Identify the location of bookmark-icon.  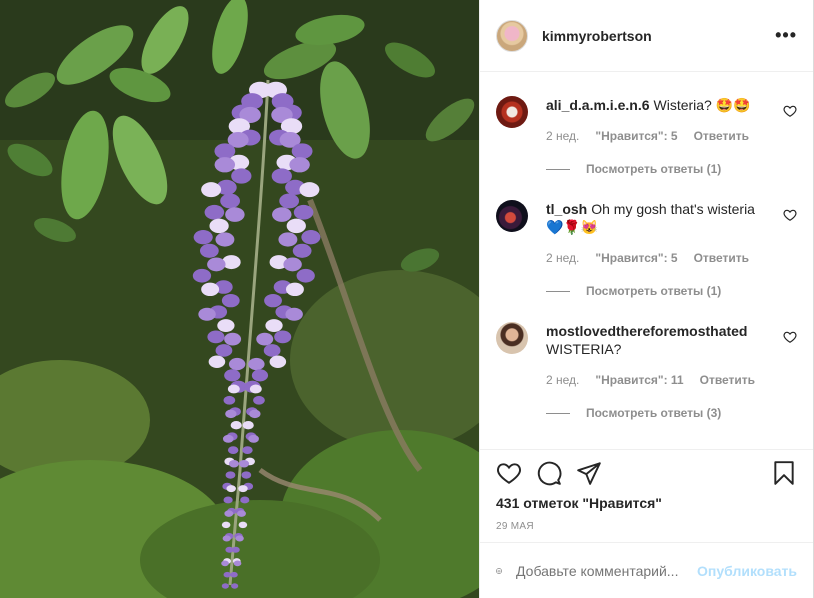
(784, 473).